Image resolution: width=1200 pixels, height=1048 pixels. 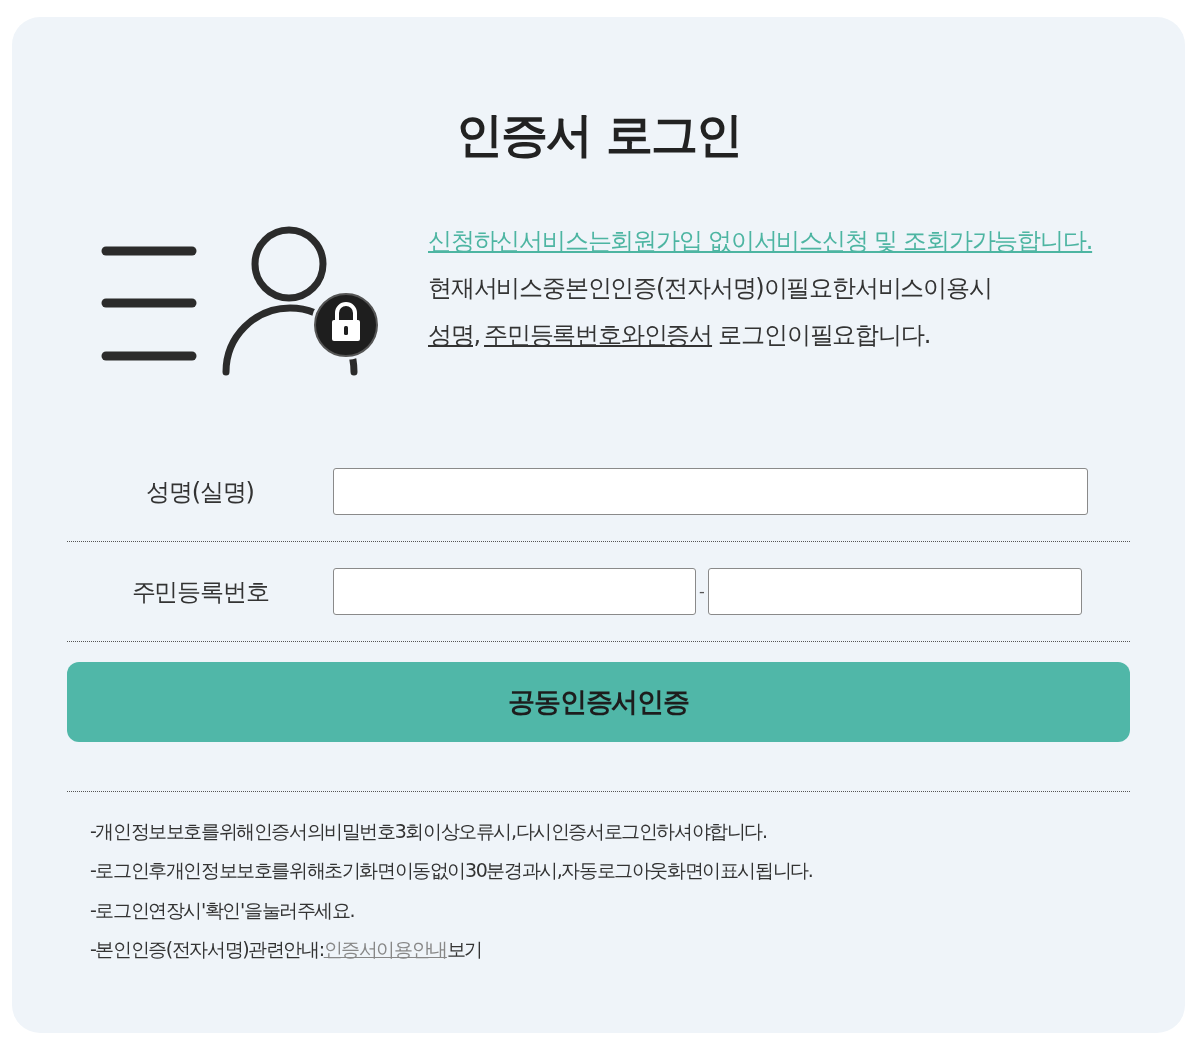 I want to click on name-input, so click(x=710, y=491).